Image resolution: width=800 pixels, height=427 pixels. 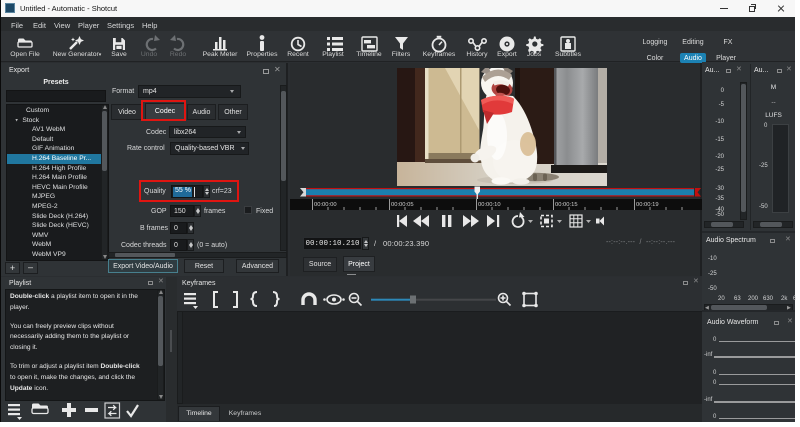 What do you see at coordinates (489, 205) in the screenshot?
I see `svg-text: 00:00:10` at bounding box center [489, 205].